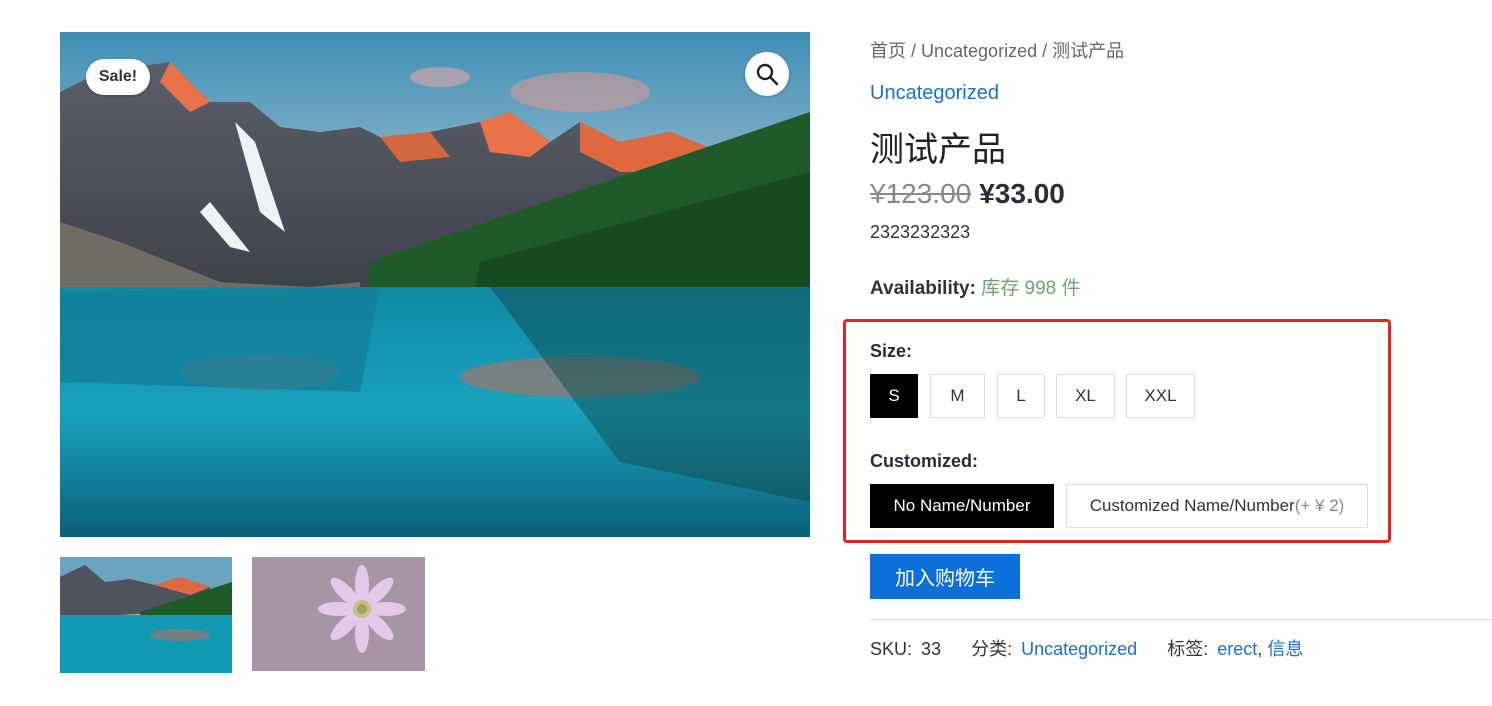  What do you see at coordinates (1031, 288) in the screenshot?
I see `availability-stock: 库存 998 件` at bounding box center [1031, 288].